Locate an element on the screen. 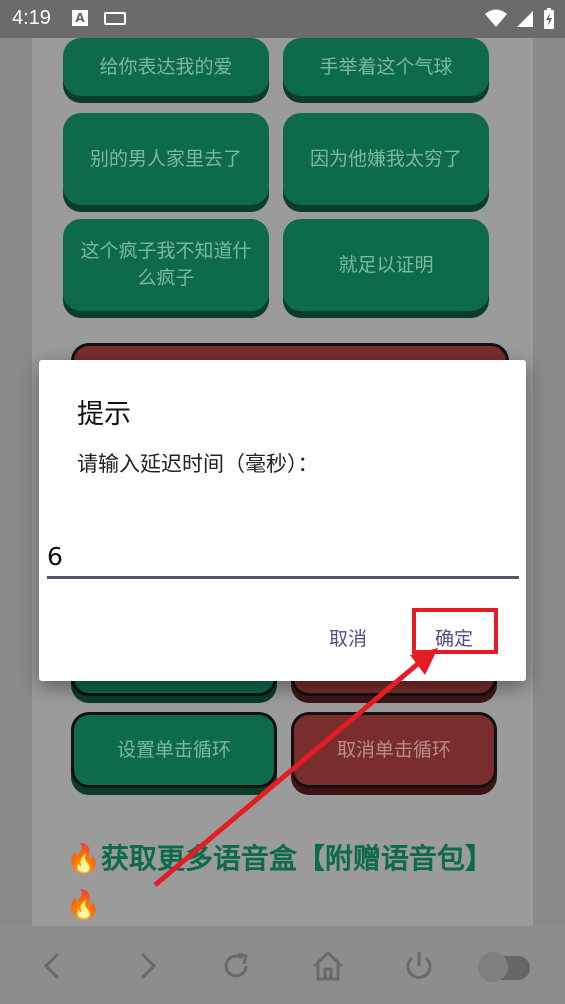 This screenshot has width=565, height=1004. voice-button-3: 别的男人家里去了 is located at coordinates (166, 159).